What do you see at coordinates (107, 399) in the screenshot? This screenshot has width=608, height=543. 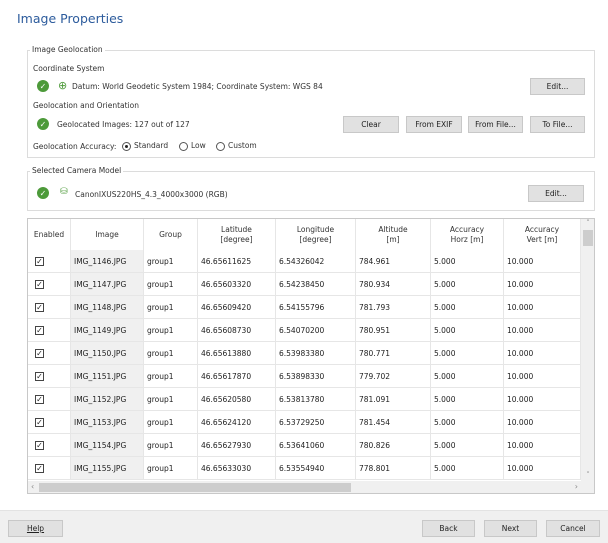 I see `cell-image: IMG_1152.JPG` at bounding box center [107, 399].